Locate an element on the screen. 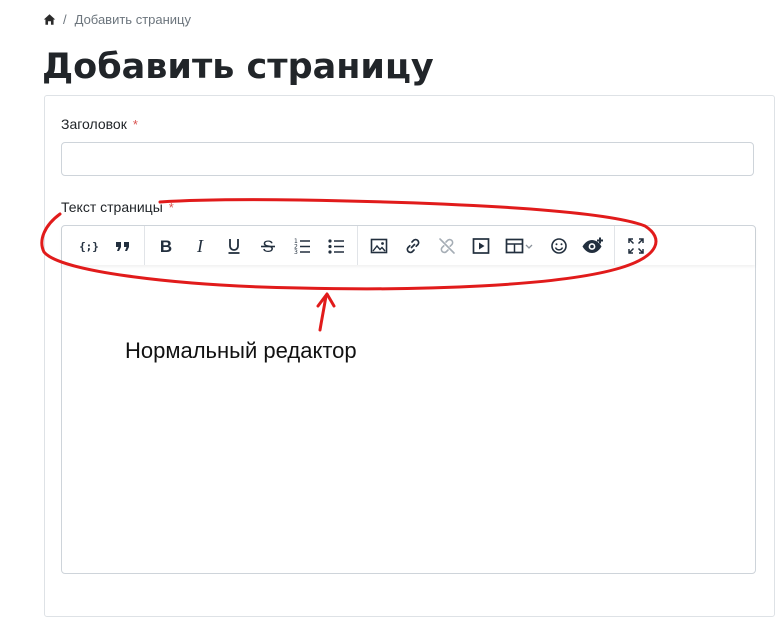 Image resolution: width=777 pixels, height=617 pixels. title-field-label: Заголовок * is located at coordinates (99, 124).